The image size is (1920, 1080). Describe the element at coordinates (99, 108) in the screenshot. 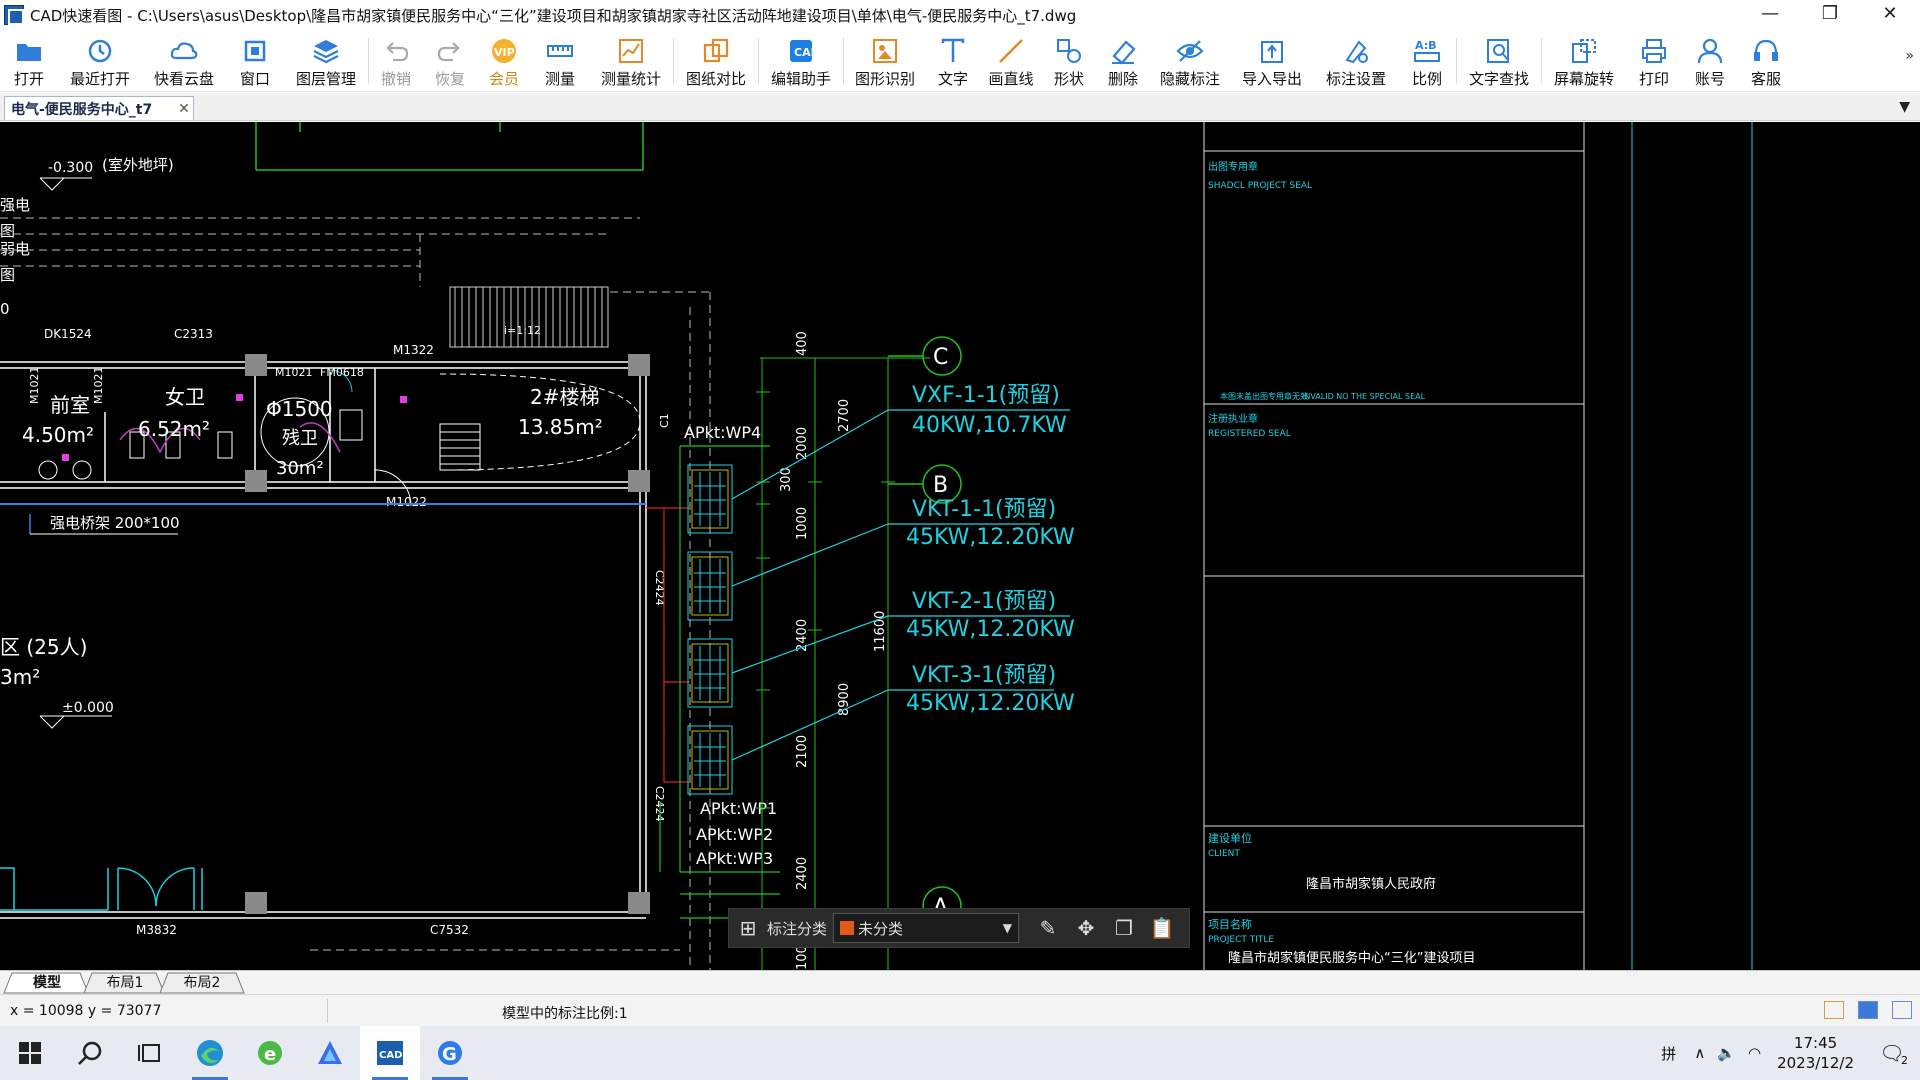

I see `document-tab: 电气-便民服务中心_t7 ✕` at that location.